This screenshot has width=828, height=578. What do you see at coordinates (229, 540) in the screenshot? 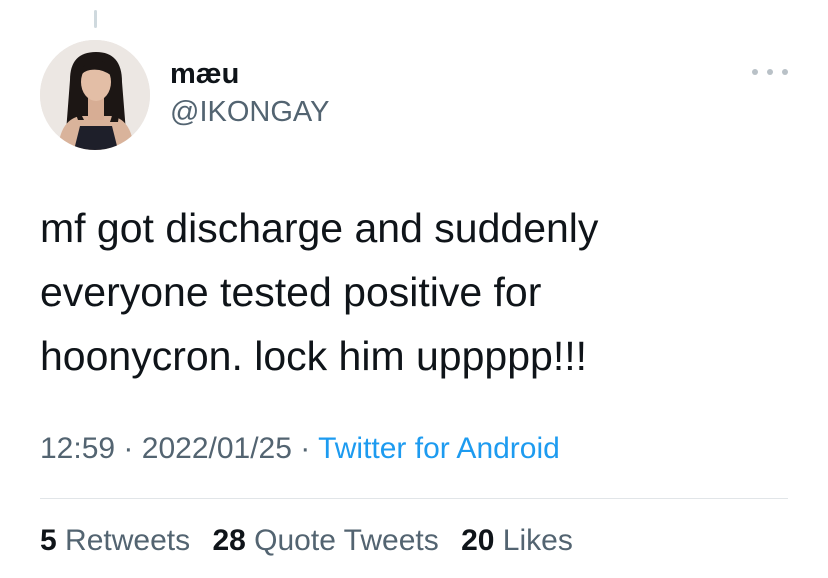
I see `quote-tweets-count: 28` at bounding box center [229, 540].